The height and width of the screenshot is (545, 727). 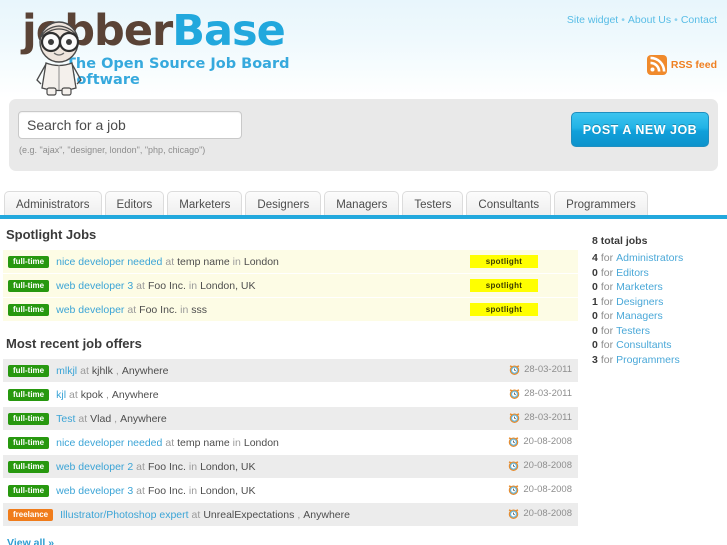 What do you see at coordinates (65, 419) in the screenshot?
I see `job-title-link: Test` at bounding box center [65, 419].